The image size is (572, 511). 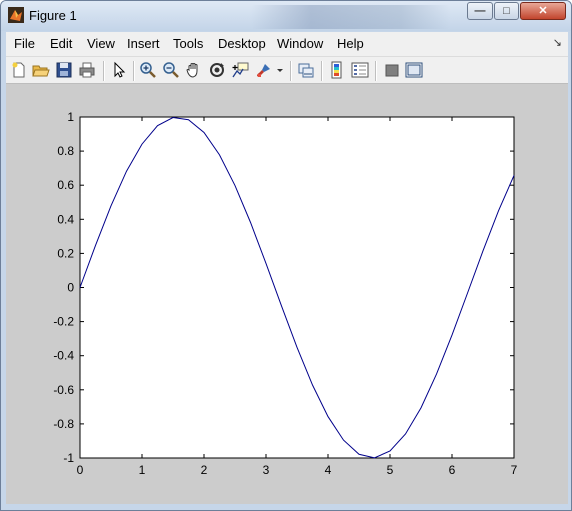 I want to click on menu-insert: Insert, so click(x=143, y=43).